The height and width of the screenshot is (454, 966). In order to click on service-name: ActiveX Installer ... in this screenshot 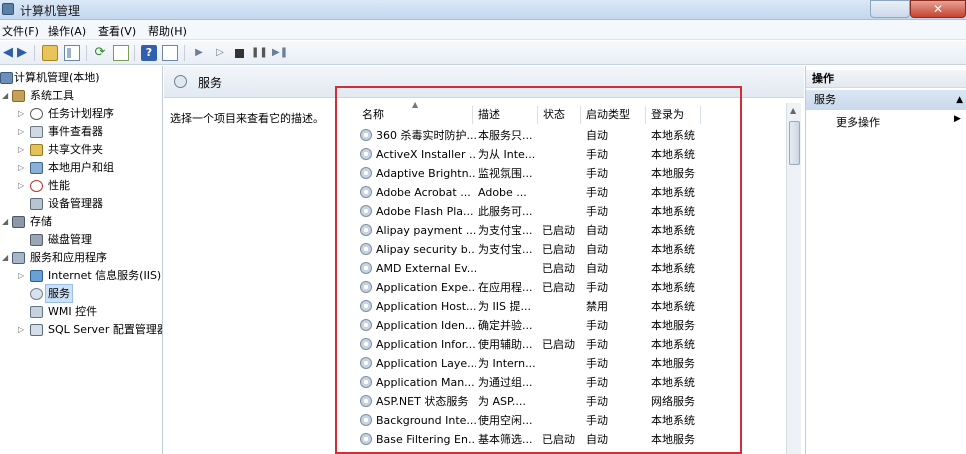, I will do `click(426, 154)`.